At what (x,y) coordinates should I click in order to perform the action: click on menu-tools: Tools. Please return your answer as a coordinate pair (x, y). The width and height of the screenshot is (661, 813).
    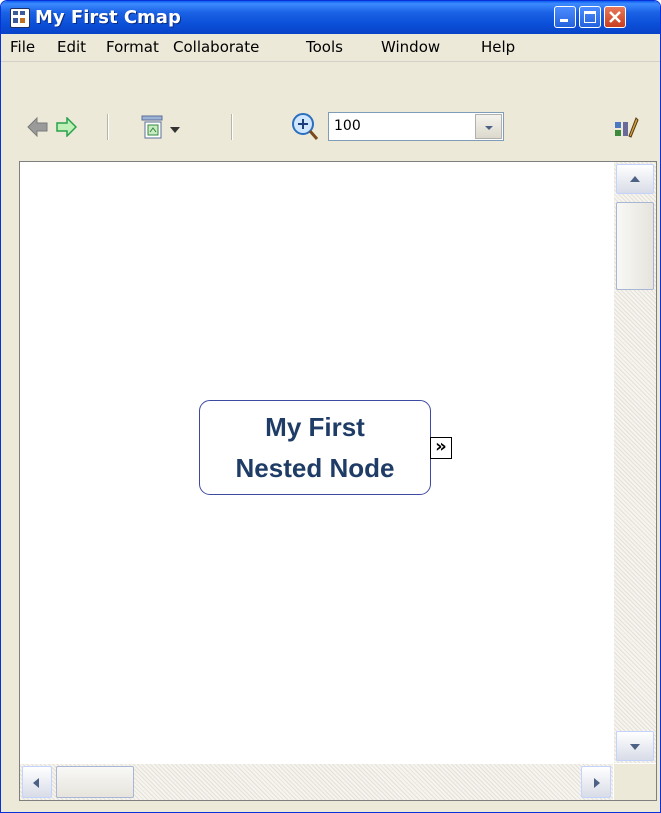
    Looking at the image, I should click on (324, 47).